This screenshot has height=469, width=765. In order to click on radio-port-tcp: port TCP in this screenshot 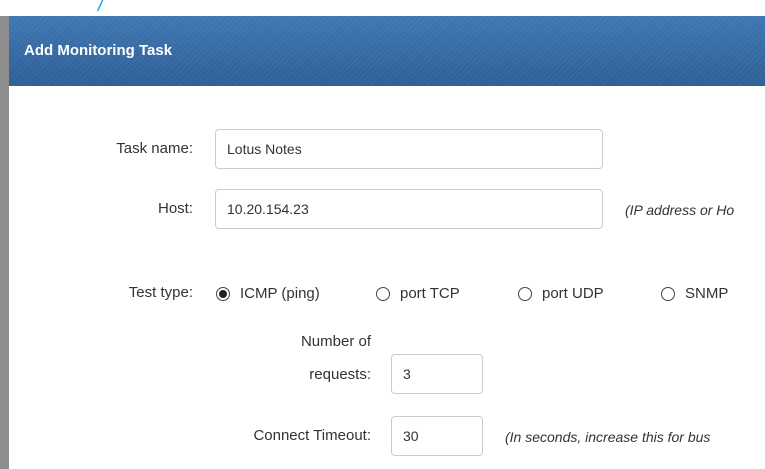, I will do `click(418, 293)`.